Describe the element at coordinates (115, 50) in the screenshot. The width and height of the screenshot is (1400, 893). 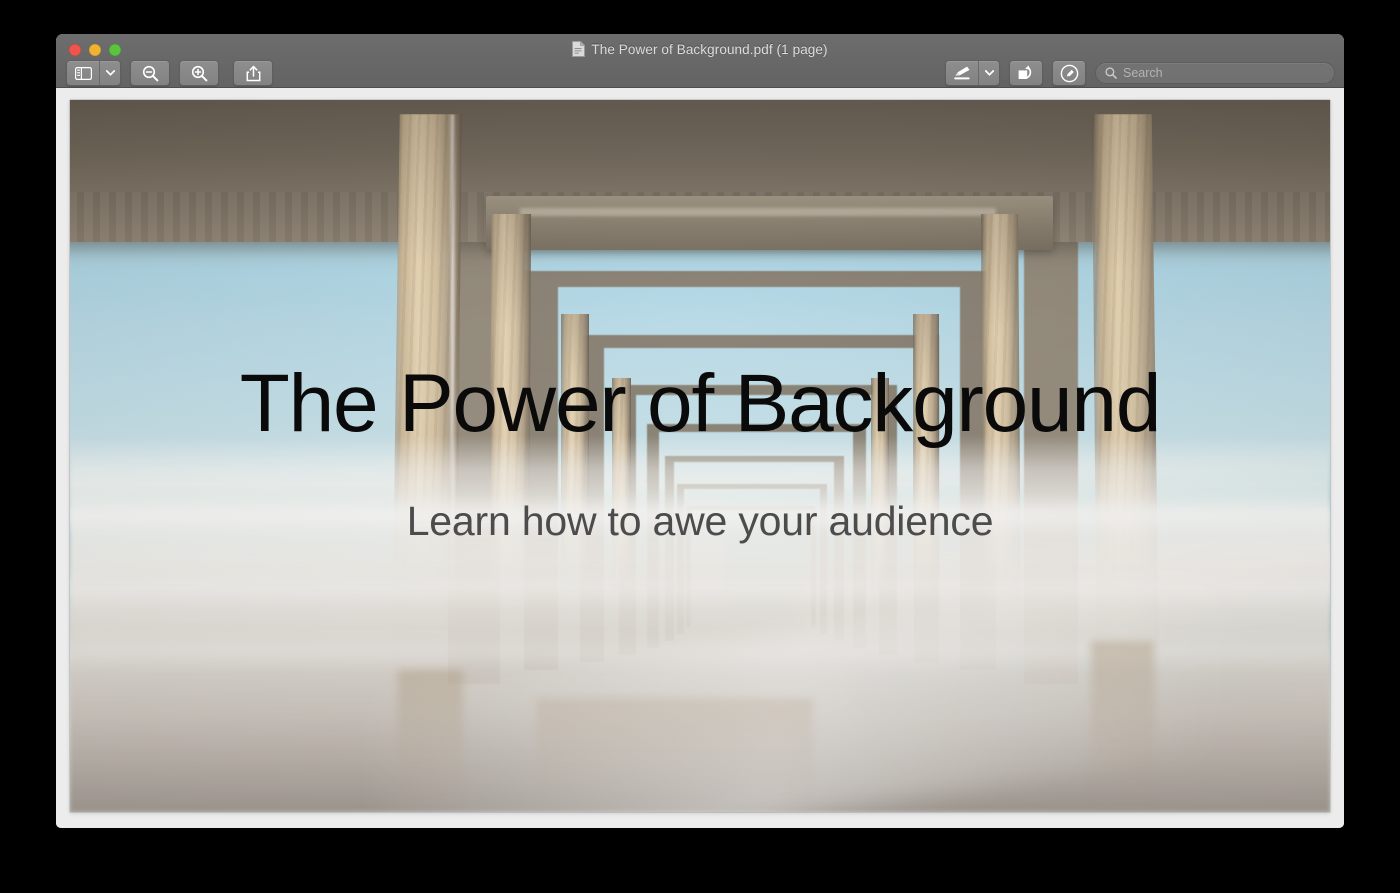
I see `maximize-button` at that location.